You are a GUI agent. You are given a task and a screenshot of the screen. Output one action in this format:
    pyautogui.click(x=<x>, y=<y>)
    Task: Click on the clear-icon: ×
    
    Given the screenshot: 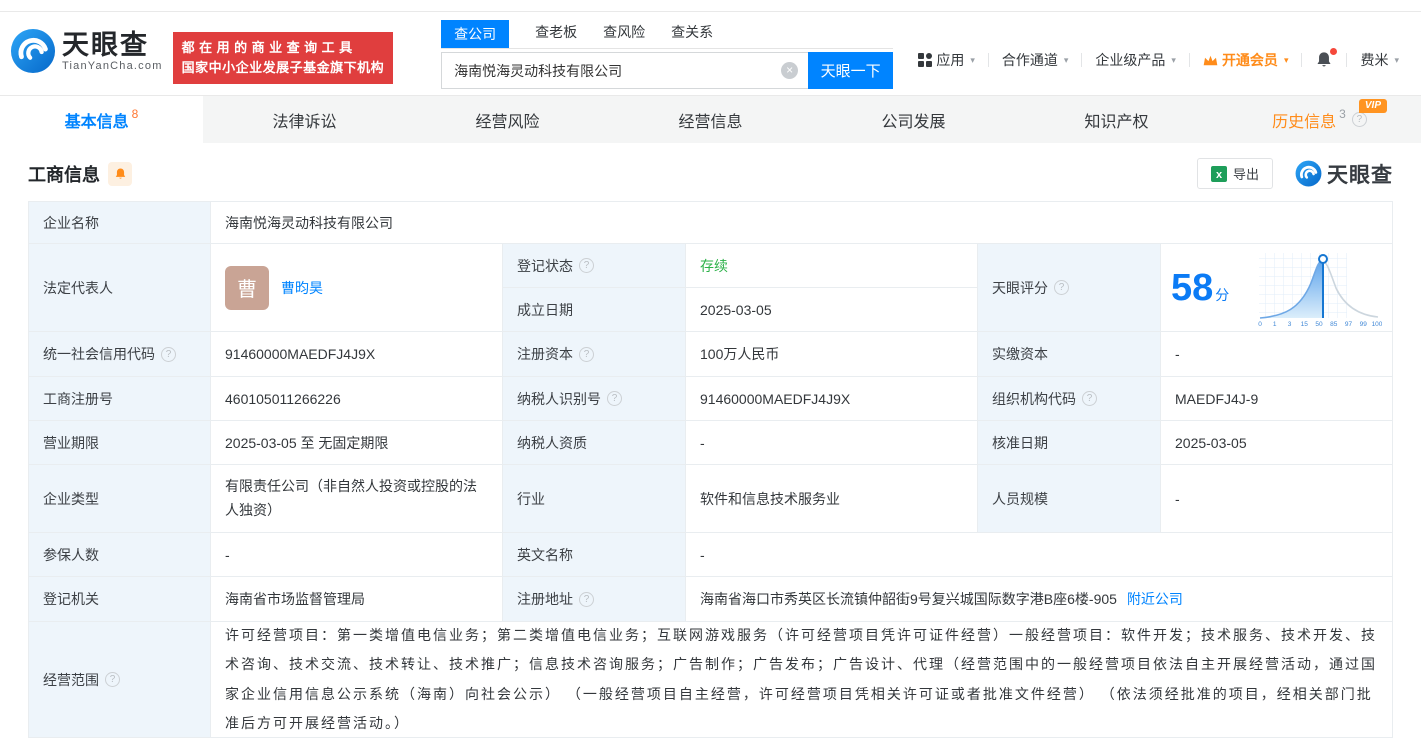 What is the action you would take?
    pyautogui.click(x=790, y=70)
    